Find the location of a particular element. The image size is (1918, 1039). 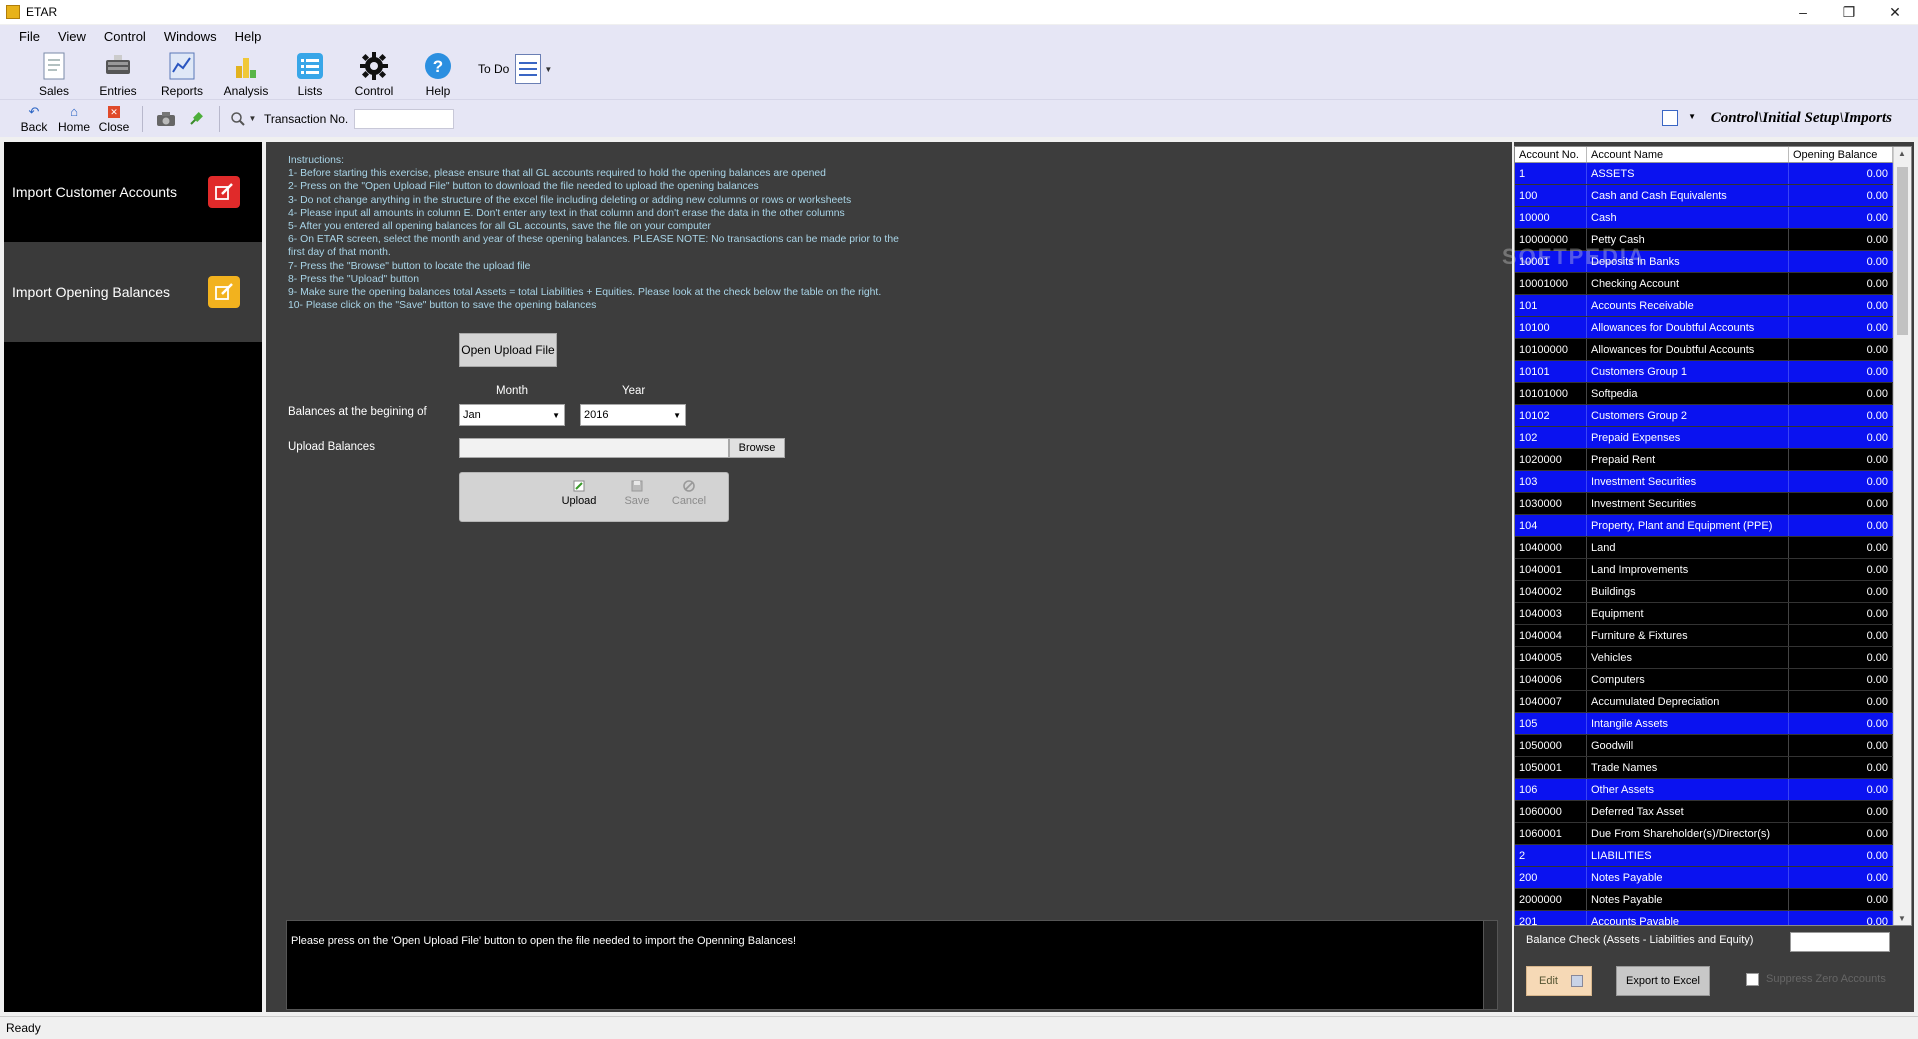

account-no-cell: 101 is located at coordinates (1551, 305).